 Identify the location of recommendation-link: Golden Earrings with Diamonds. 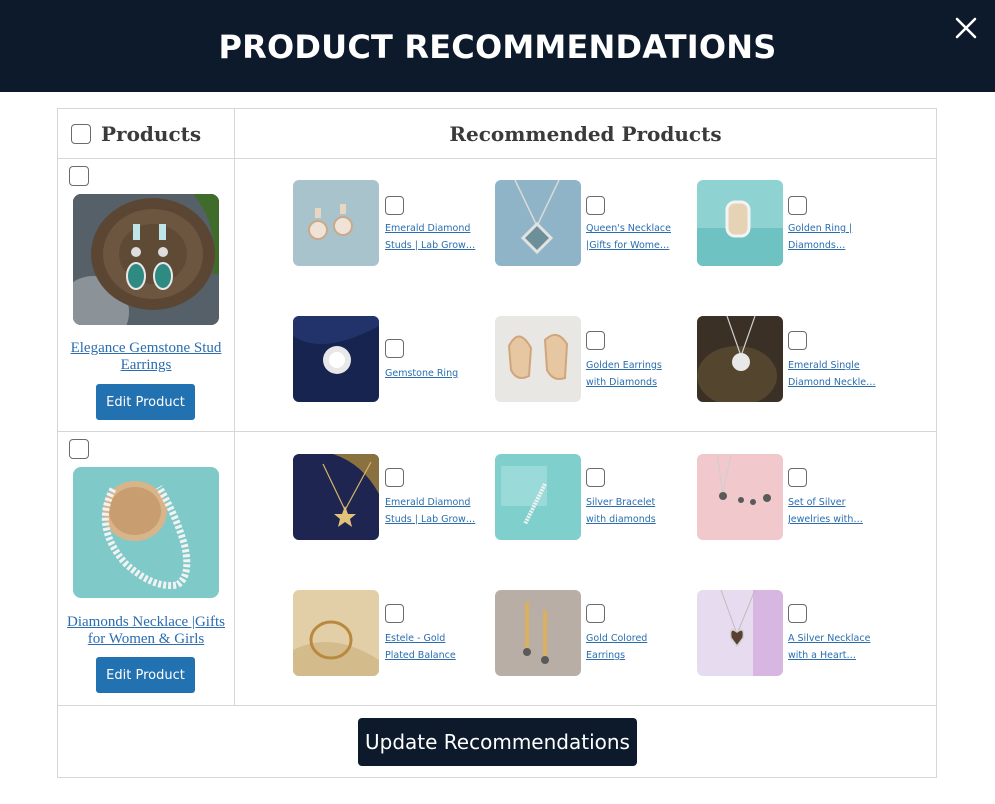
(632, 374).